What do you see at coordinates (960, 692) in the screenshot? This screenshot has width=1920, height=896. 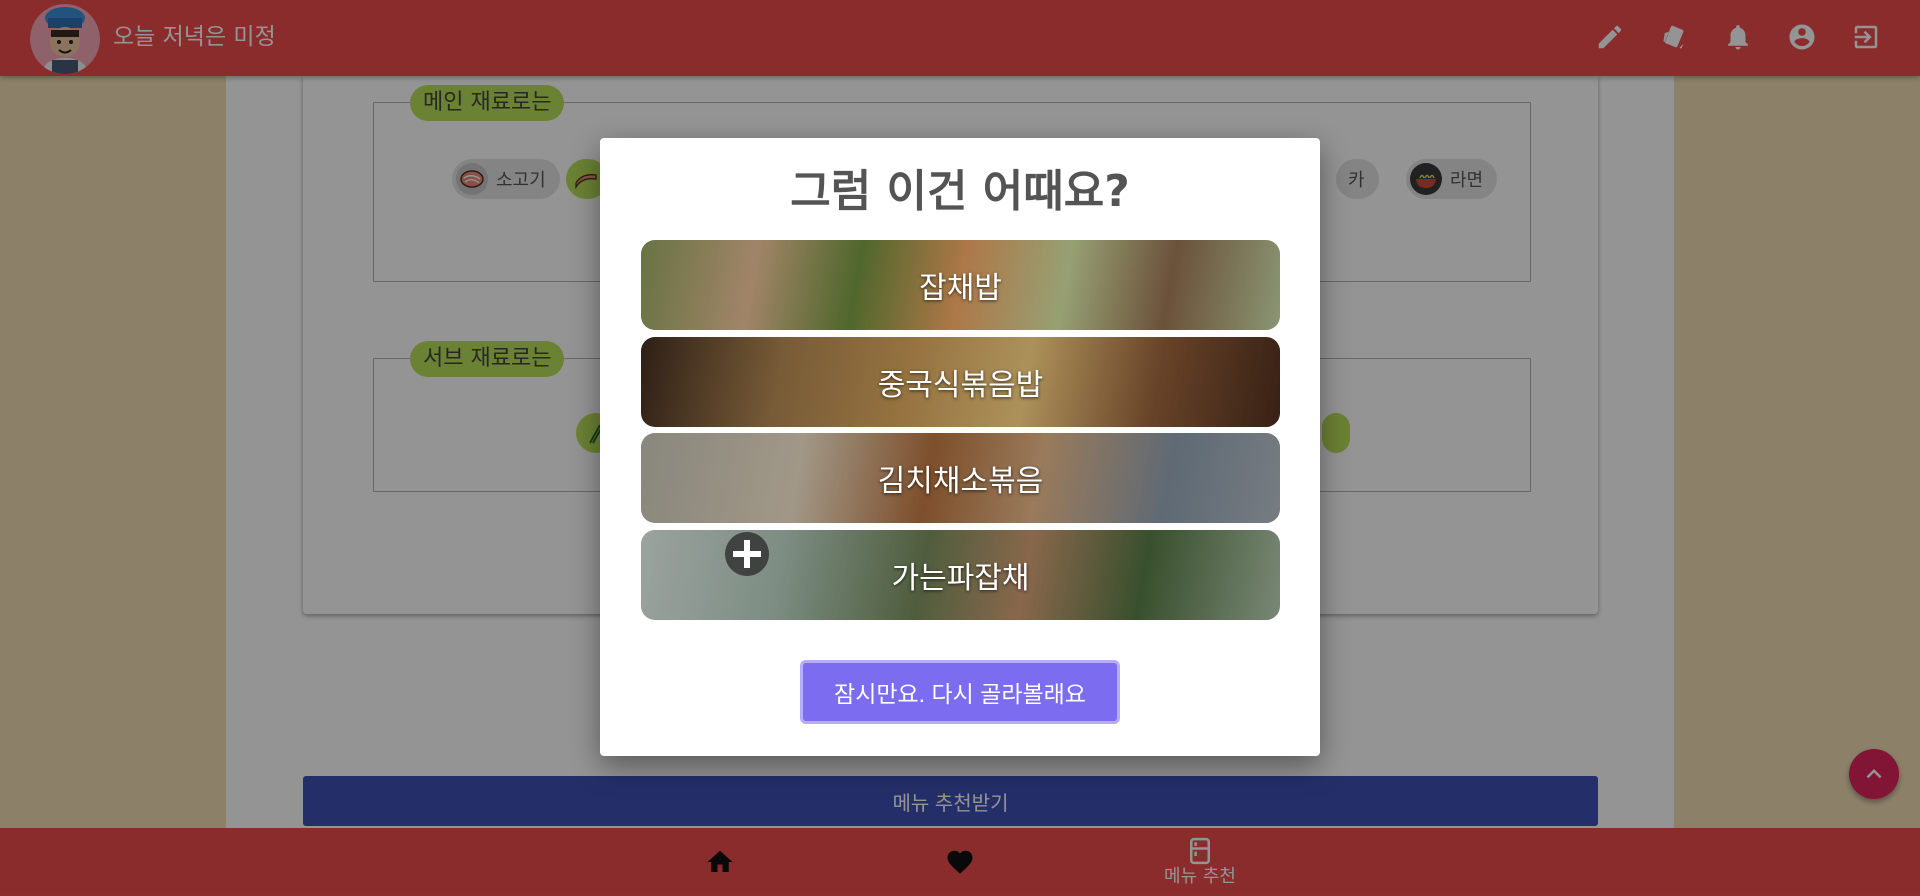 I see `retry-button: 잠시만요. 다시 골라볼래요` at bounding box center [960, 692].